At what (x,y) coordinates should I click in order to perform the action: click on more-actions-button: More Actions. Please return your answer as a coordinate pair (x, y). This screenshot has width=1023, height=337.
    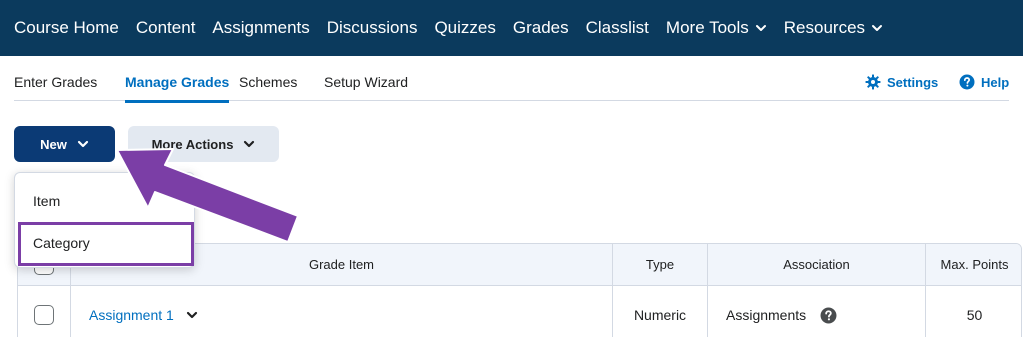
    Looking at the image, I should click on (203, 144).